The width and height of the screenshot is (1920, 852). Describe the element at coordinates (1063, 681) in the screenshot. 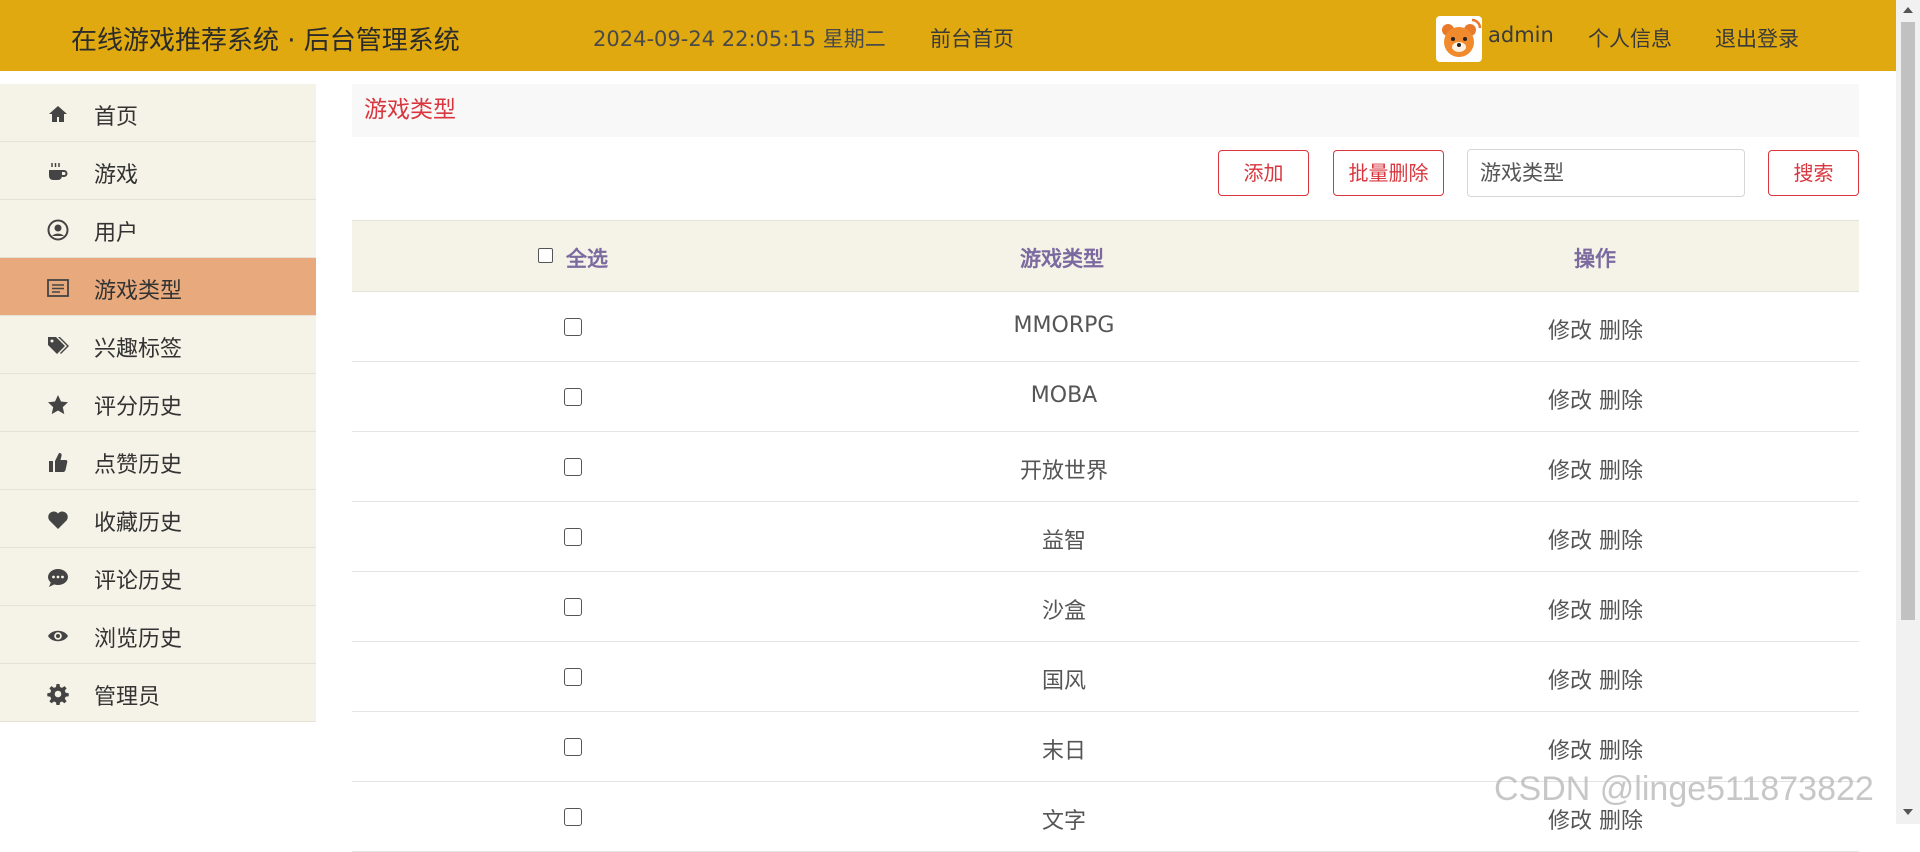

I see `game-type-name: 国风` at that location.